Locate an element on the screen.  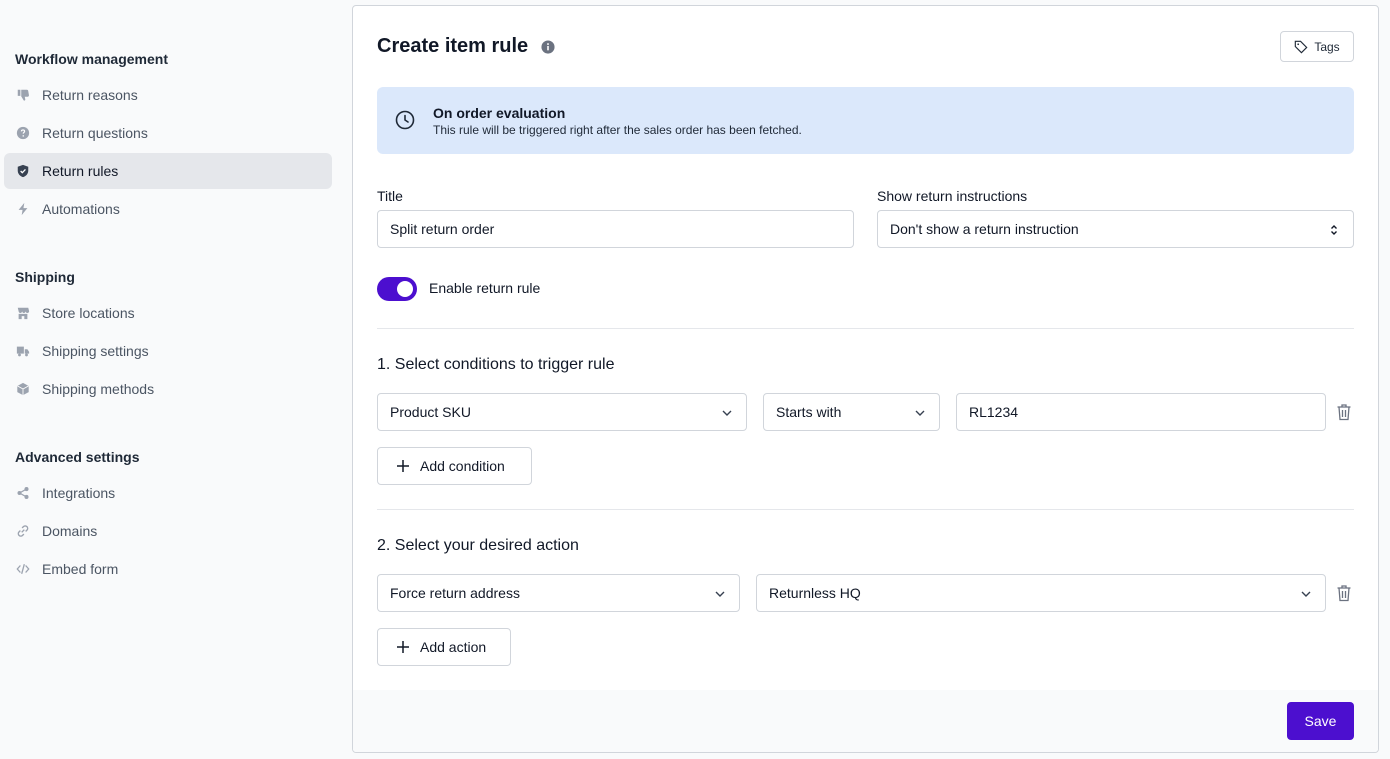
action-select-value: Force return address is located at coordinates (455, 593).